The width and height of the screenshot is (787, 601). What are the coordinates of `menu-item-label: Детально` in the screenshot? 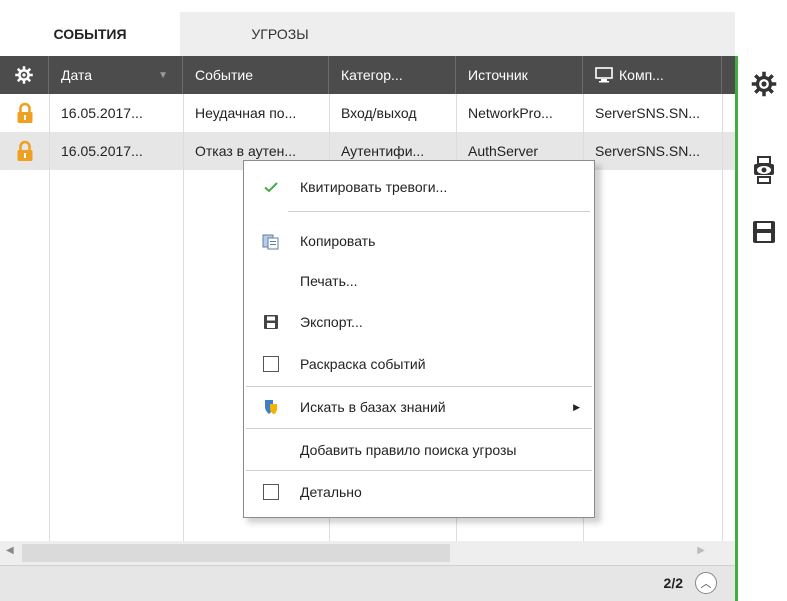 It's located at (331, 492).